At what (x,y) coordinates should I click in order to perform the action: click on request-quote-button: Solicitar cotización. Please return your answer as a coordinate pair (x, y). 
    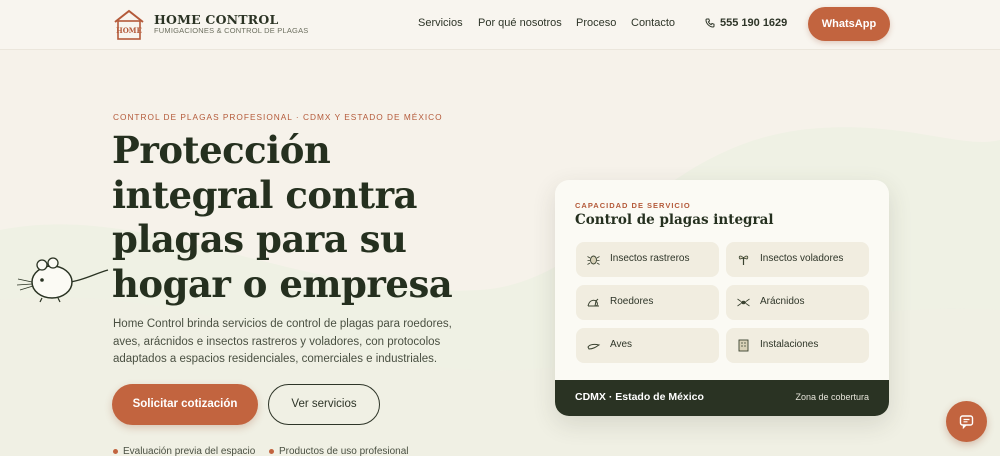
    Looking at the image, I should click on (185, 404).